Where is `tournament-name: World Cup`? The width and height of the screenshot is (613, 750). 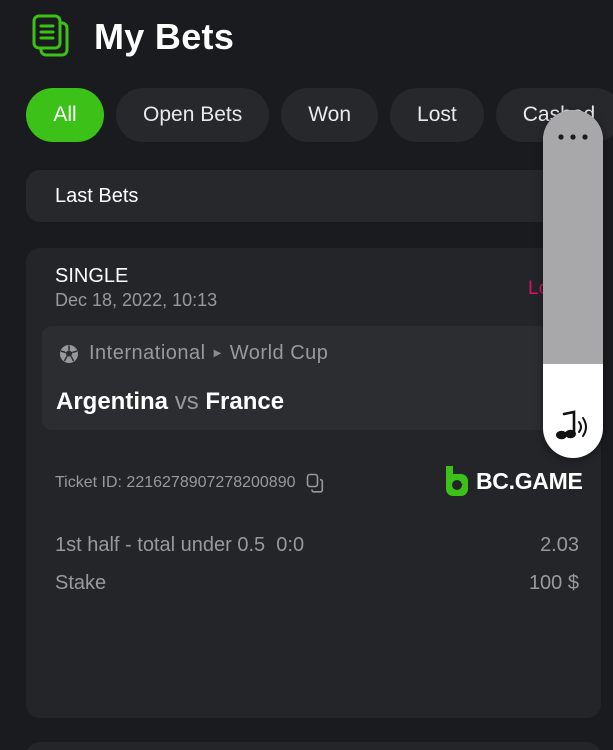
tournament-name: World Cup is located at coordinates (279, 353).